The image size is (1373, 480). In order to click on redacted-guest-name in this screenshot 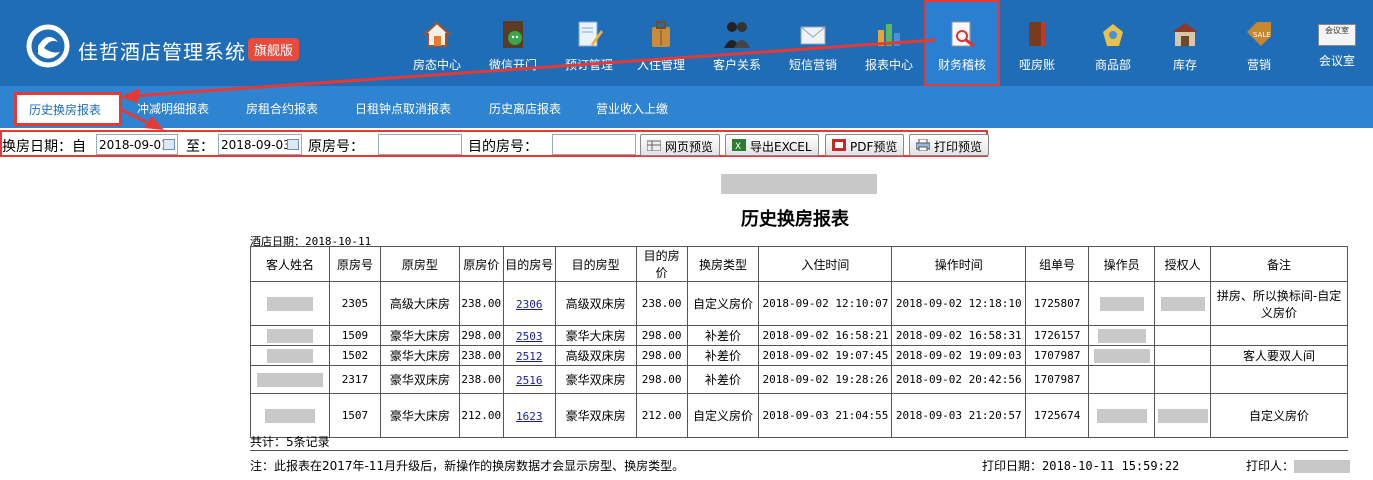, I will do `click(289, 355)`.